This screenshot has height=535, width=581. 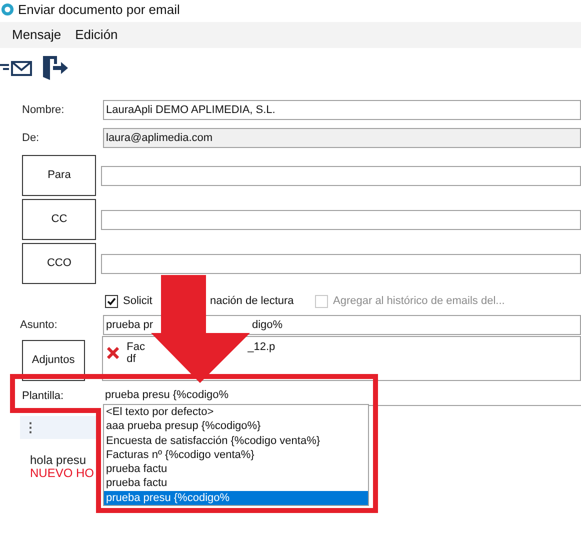 What do you see at coordinates (99, 9) in the screenshot?
I see `window-title: Enviar documento por email` at bounding box center [99, 9].